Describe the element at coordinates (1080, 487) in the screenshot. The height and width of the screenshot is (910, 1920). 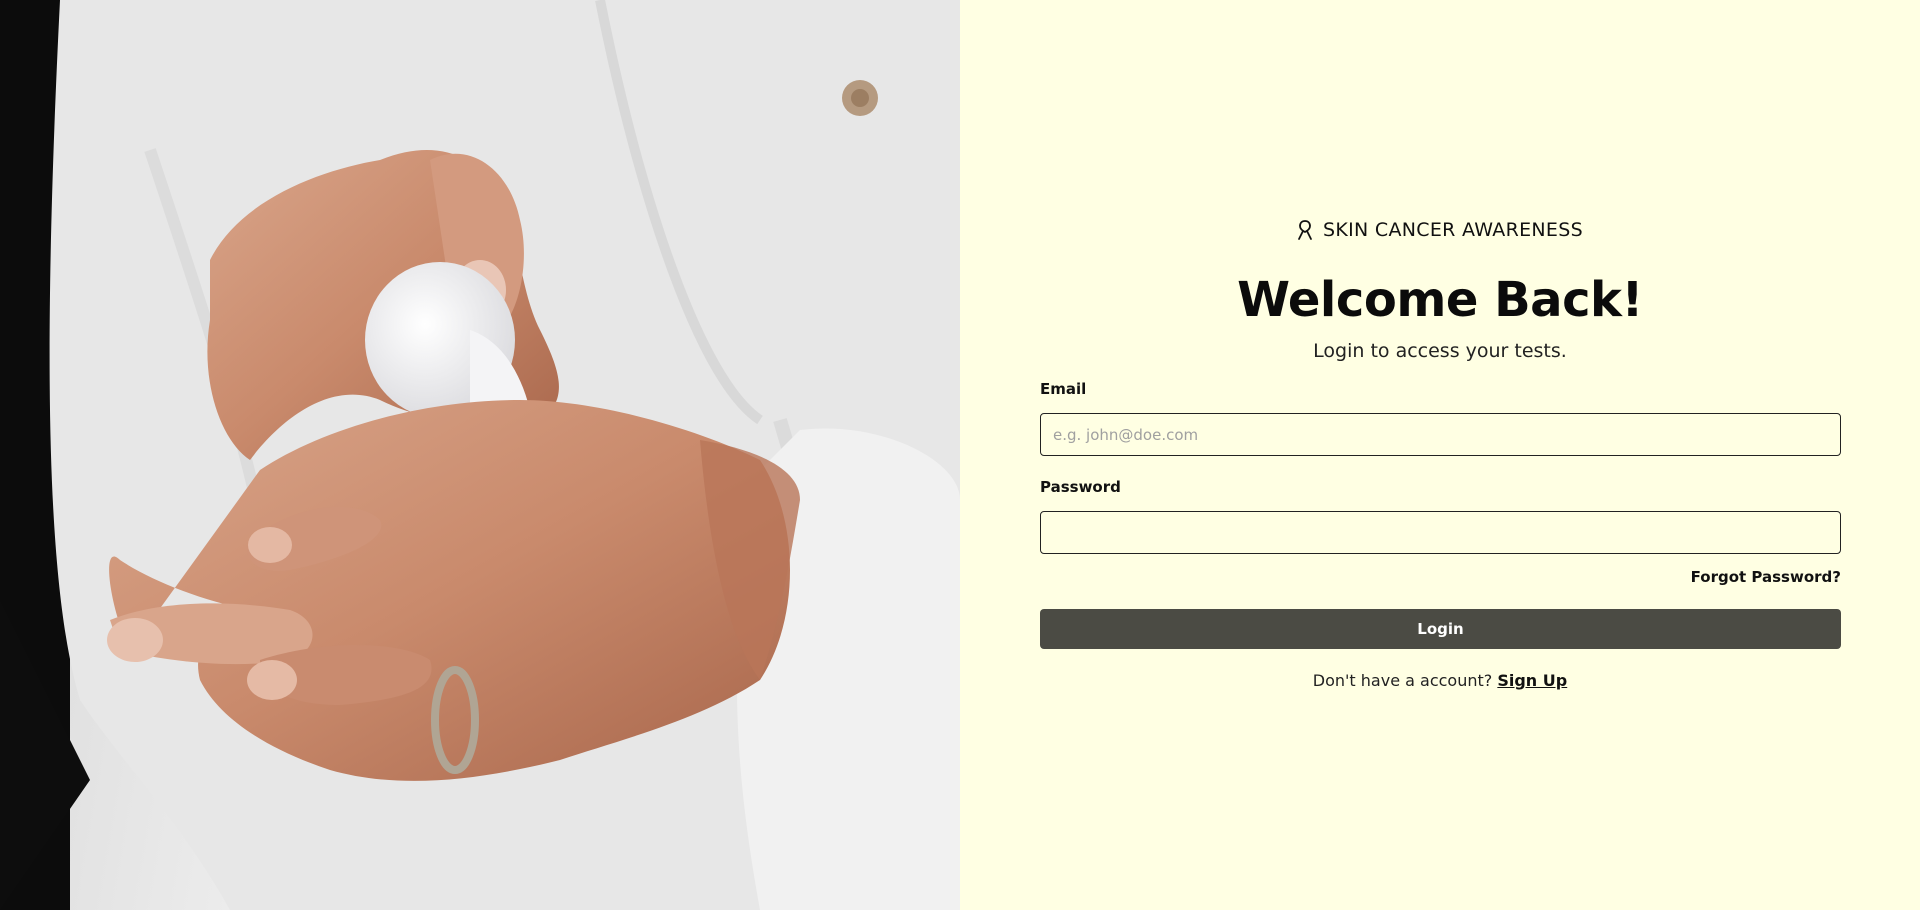
I see `password-label: Password` at that location.